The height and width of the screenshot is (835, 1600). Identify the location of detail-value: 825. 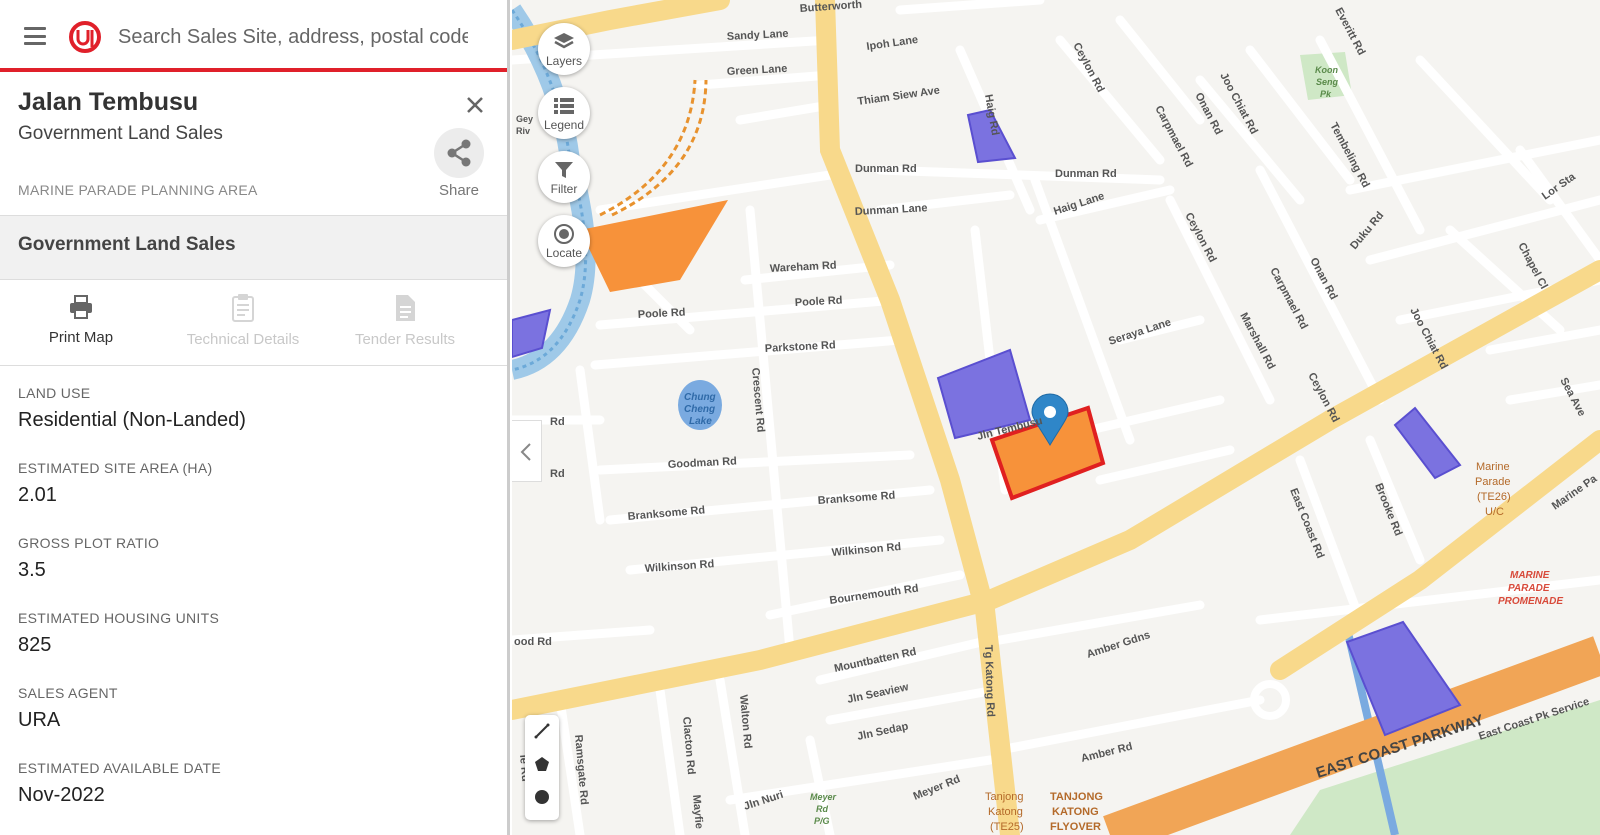
(35, 645).